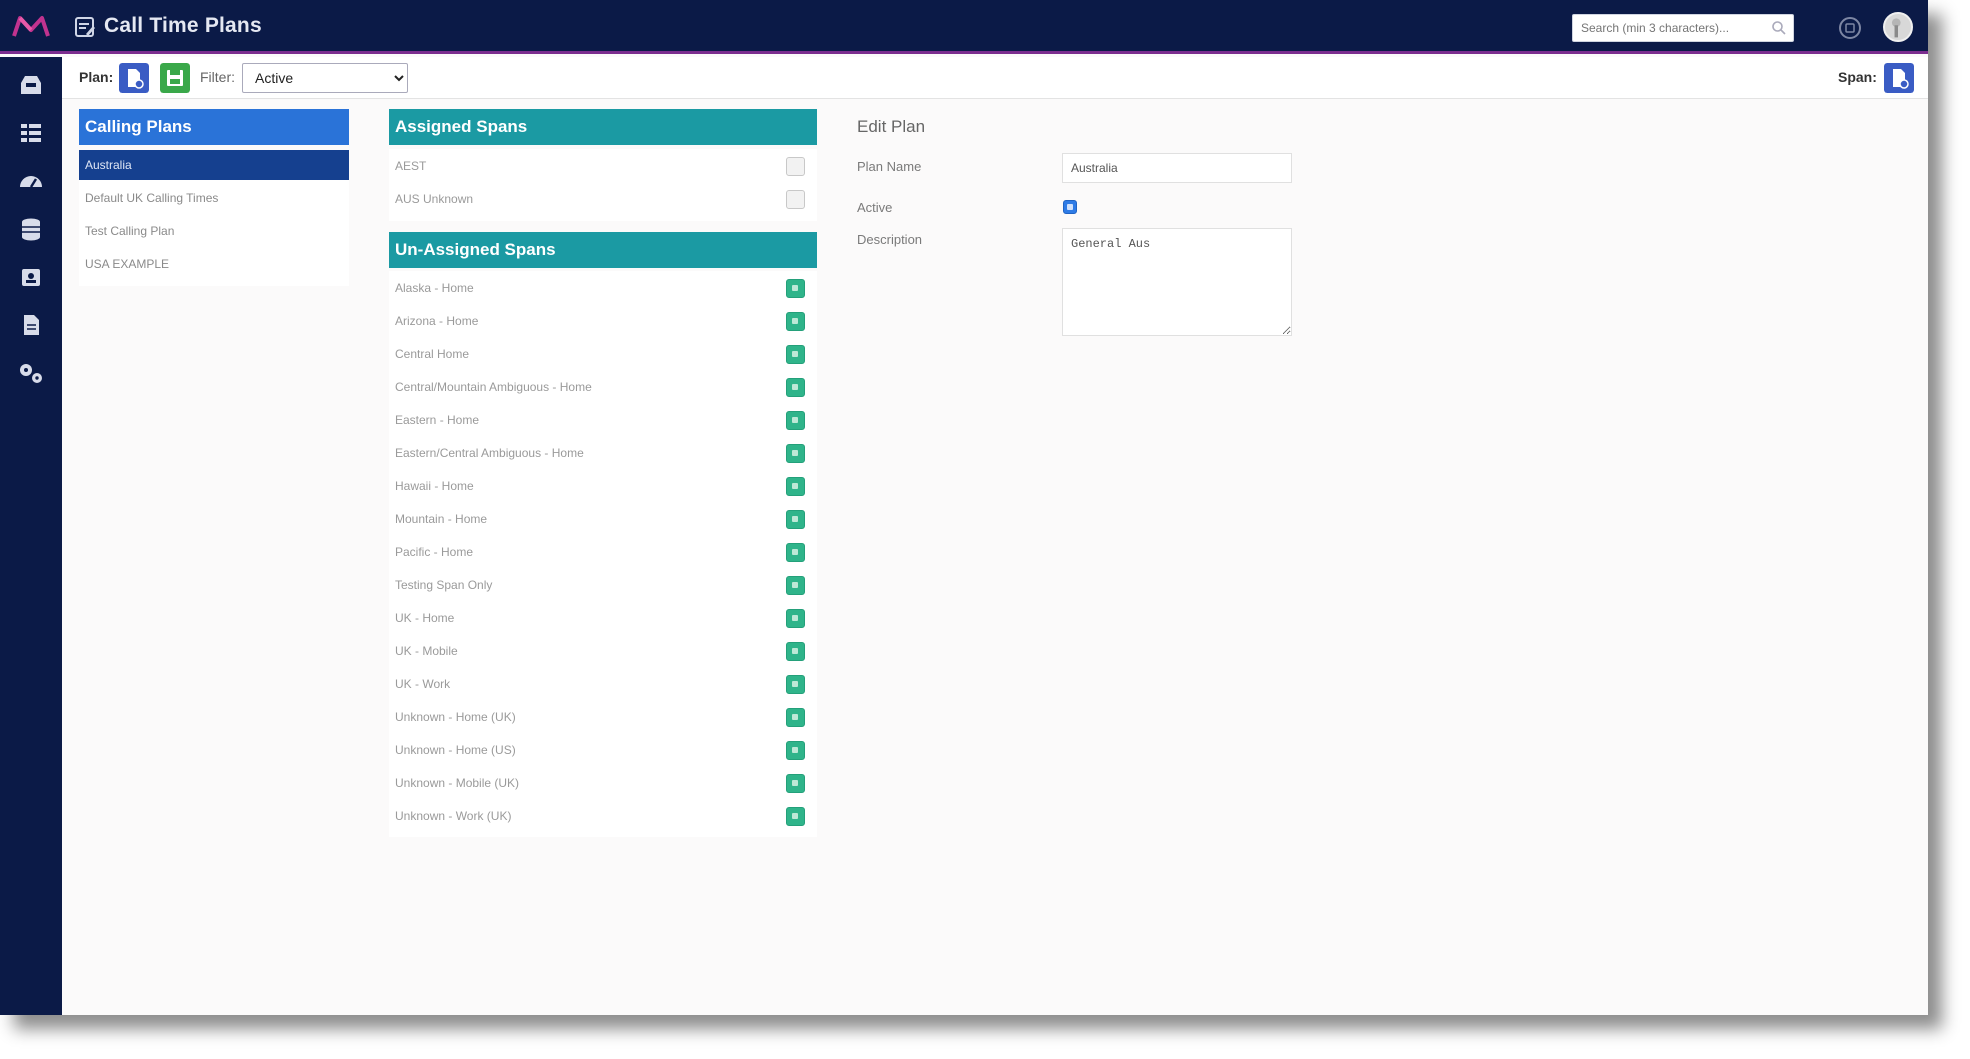 Image resolution: width=1970 pixels, height=1059 pixels. What do you see at coordinates (1070, 207) in the screenshot?
I see `active-checkbox` at bounding box center [1070, 207].